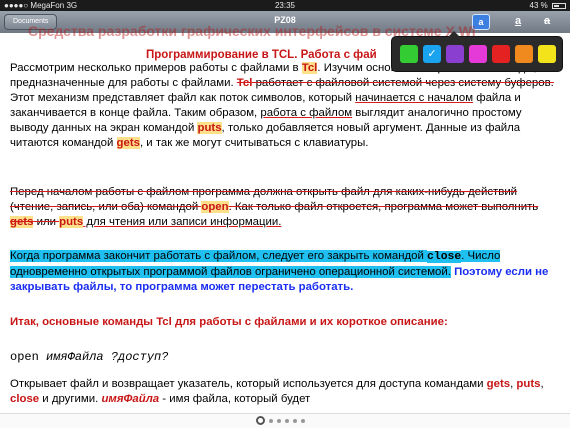  Describe the element at coordinates (244, 83) in the screenshot. I see `keyword-tcl-2: Tcl` at that location.